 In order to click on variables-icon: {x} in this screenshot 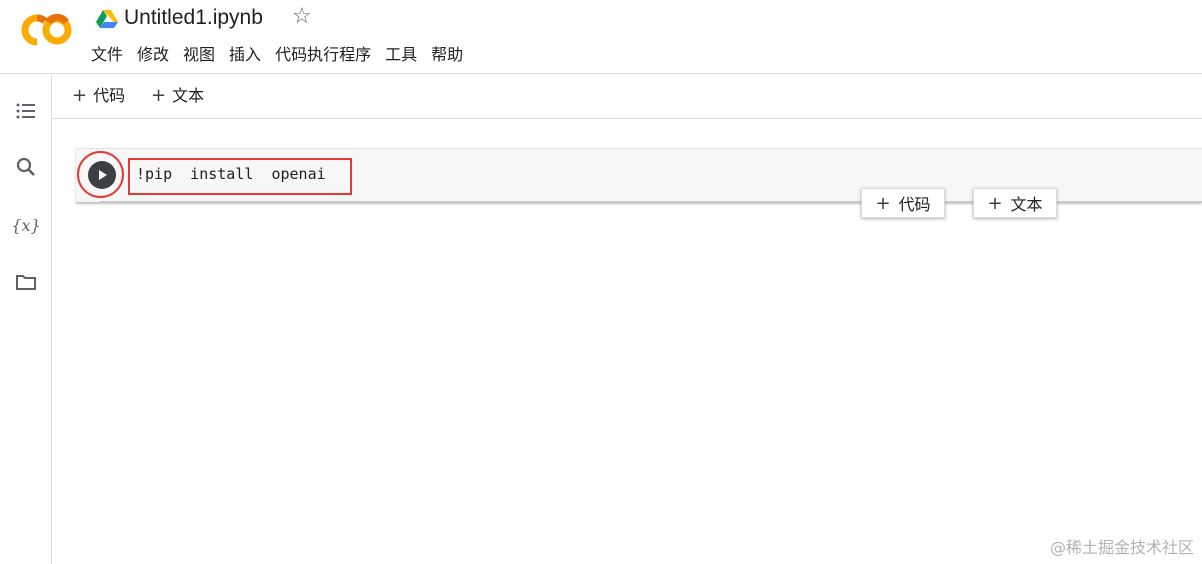, I will do `click(25, 225)`.